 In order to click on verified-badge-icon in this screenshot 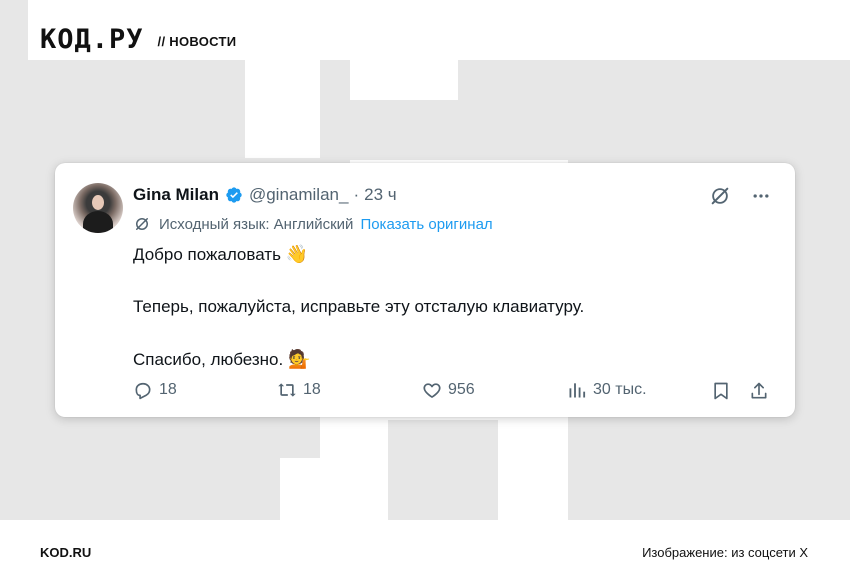, I will do `click(234, 195)`.